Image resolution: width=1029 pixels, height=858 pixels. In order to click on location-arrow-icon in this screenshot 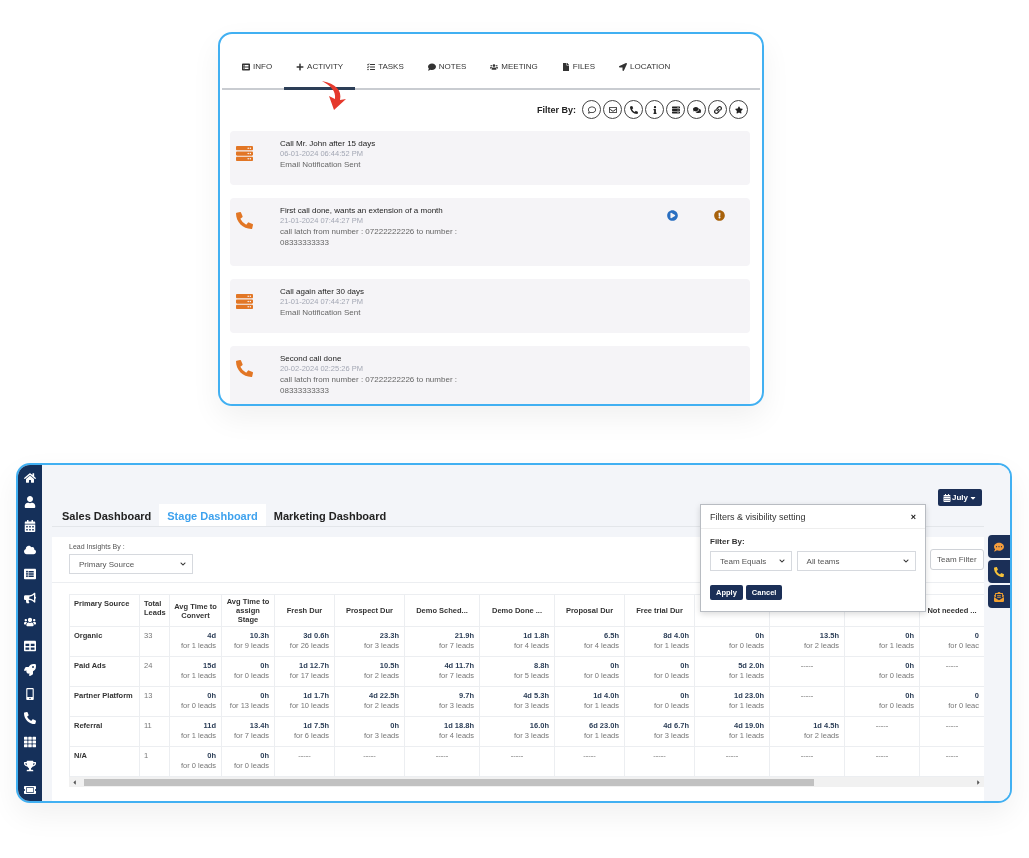, I will do `click(623, 66)`.